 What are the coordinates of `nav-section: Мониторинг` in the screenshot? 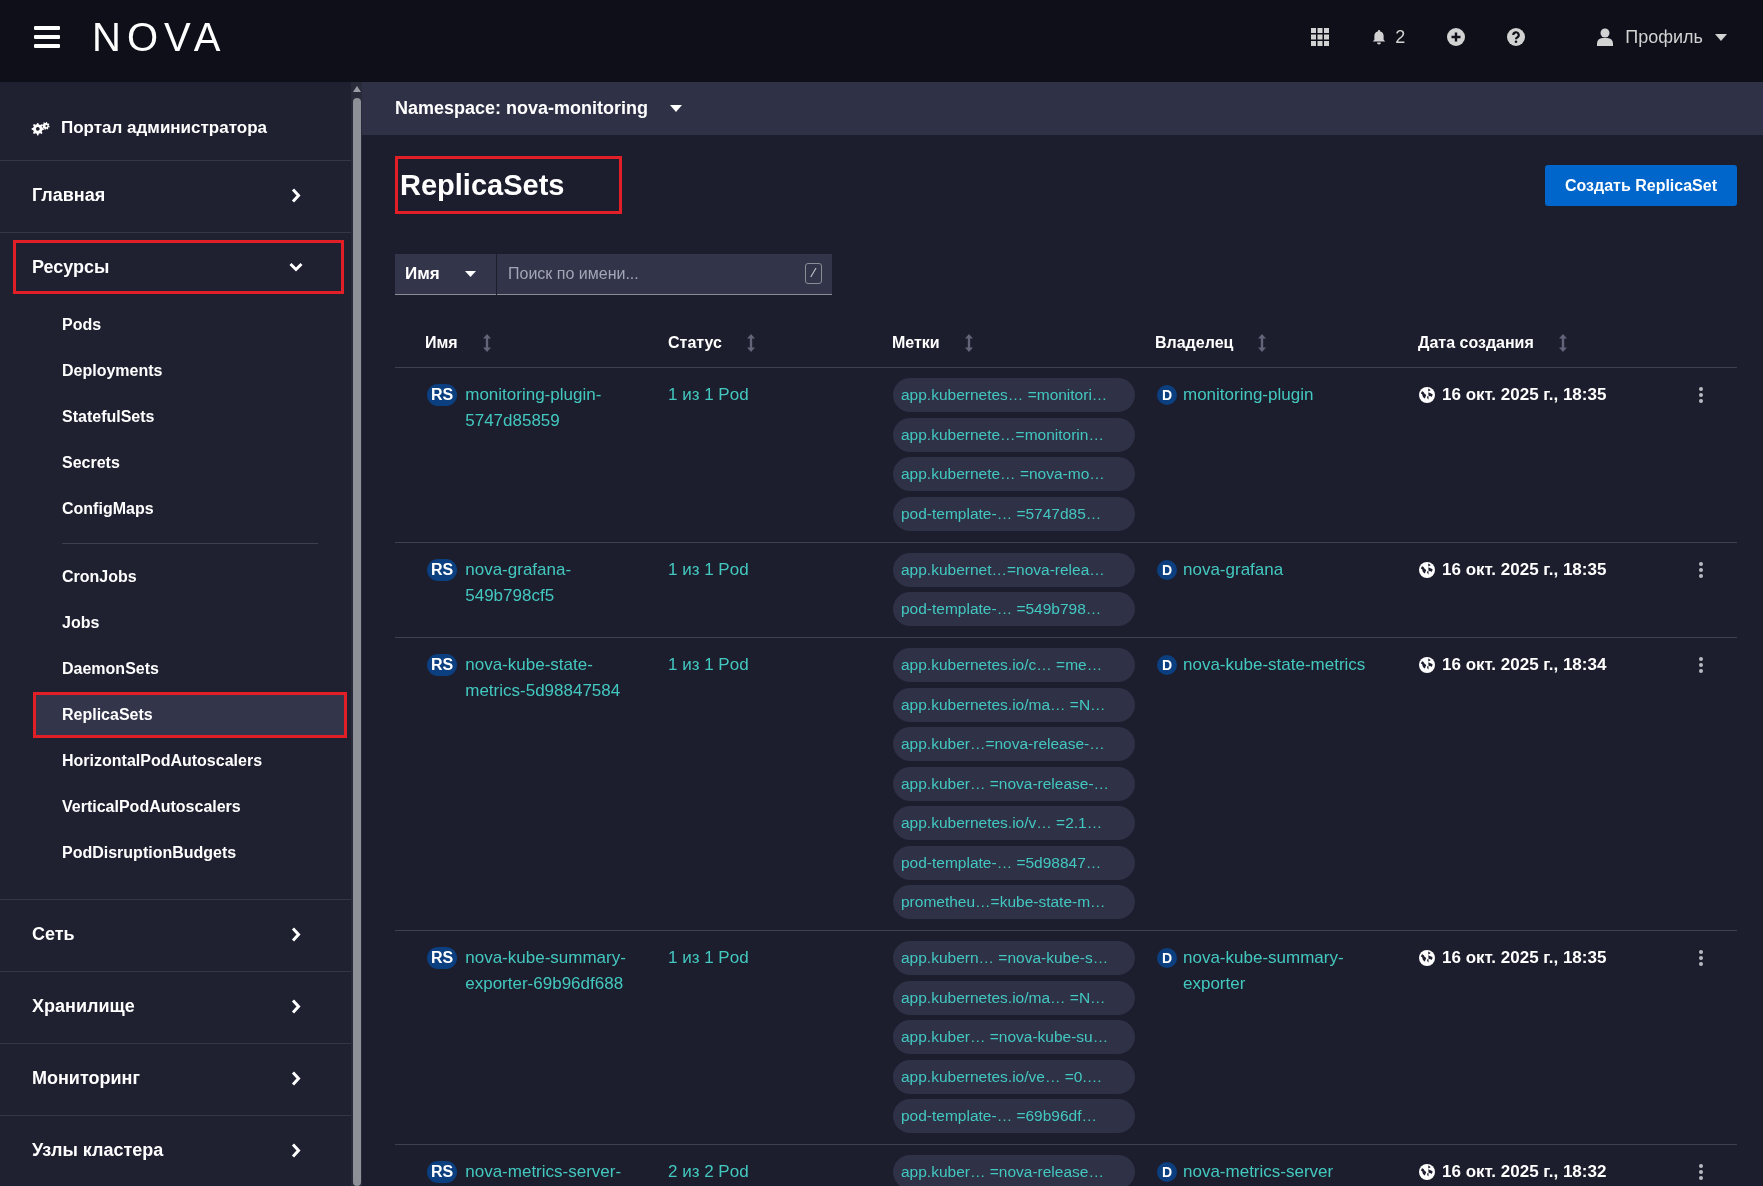 It's located at (178, 1078).